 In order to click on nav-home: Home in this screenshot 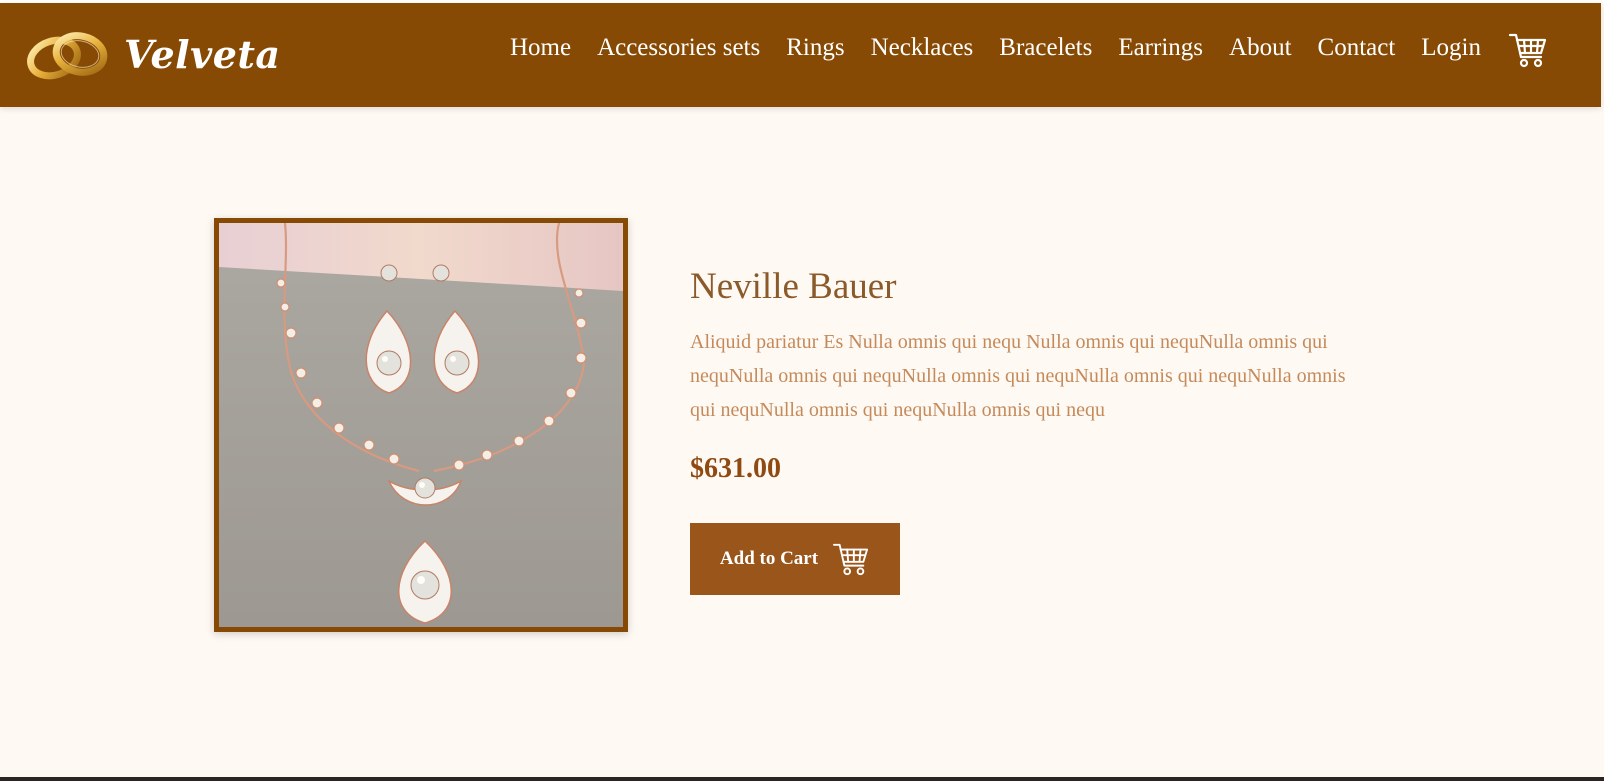, I will do `click(540, 48)`.